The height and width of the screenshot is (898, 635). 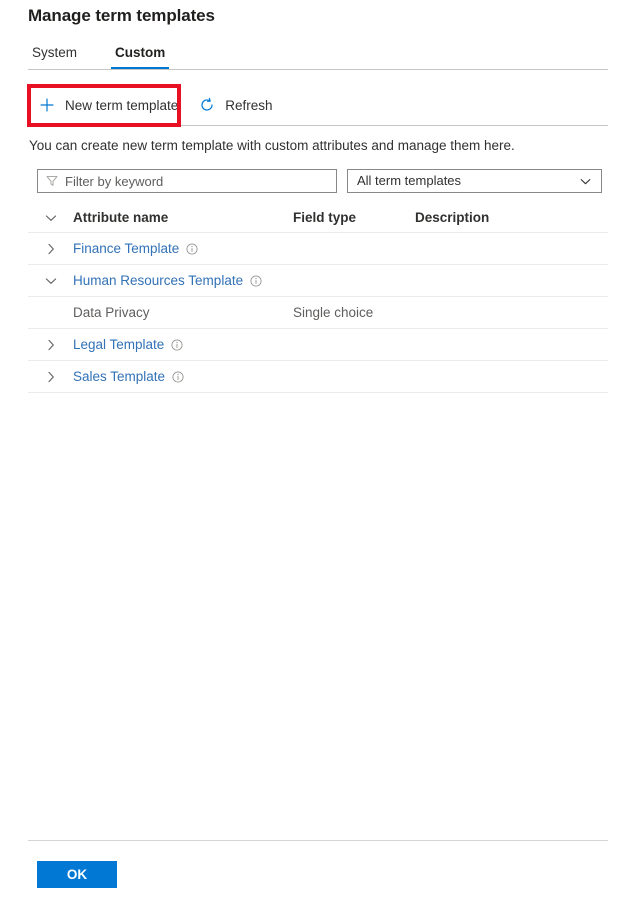 What do you see at coordinates (122, 105) in the screenshot?
I see `new-term-template-label: New term template` at bounding box center [122, 105].